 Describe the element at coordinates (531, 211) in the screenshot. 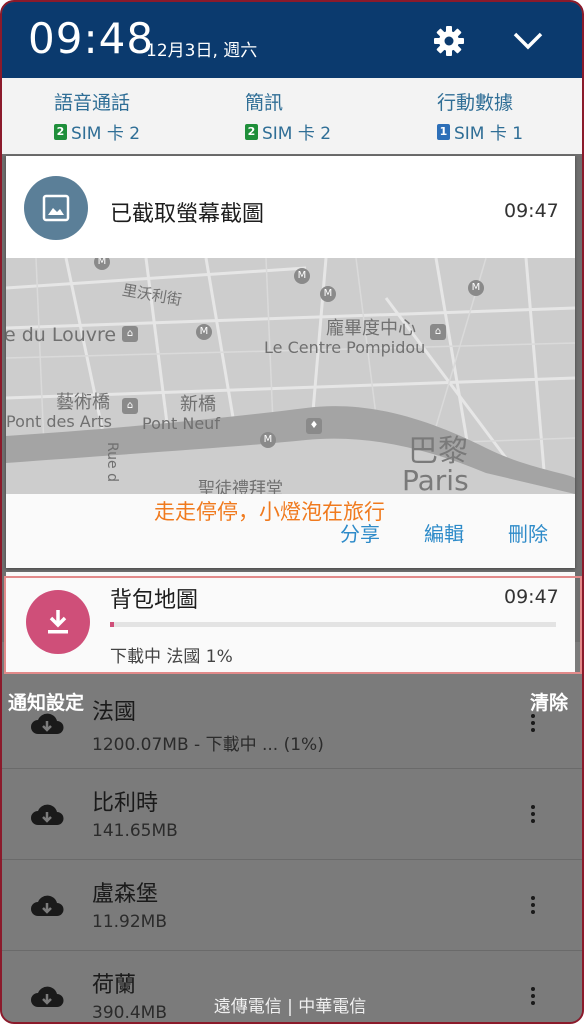

I see `notification-time: 09:47` at that location.